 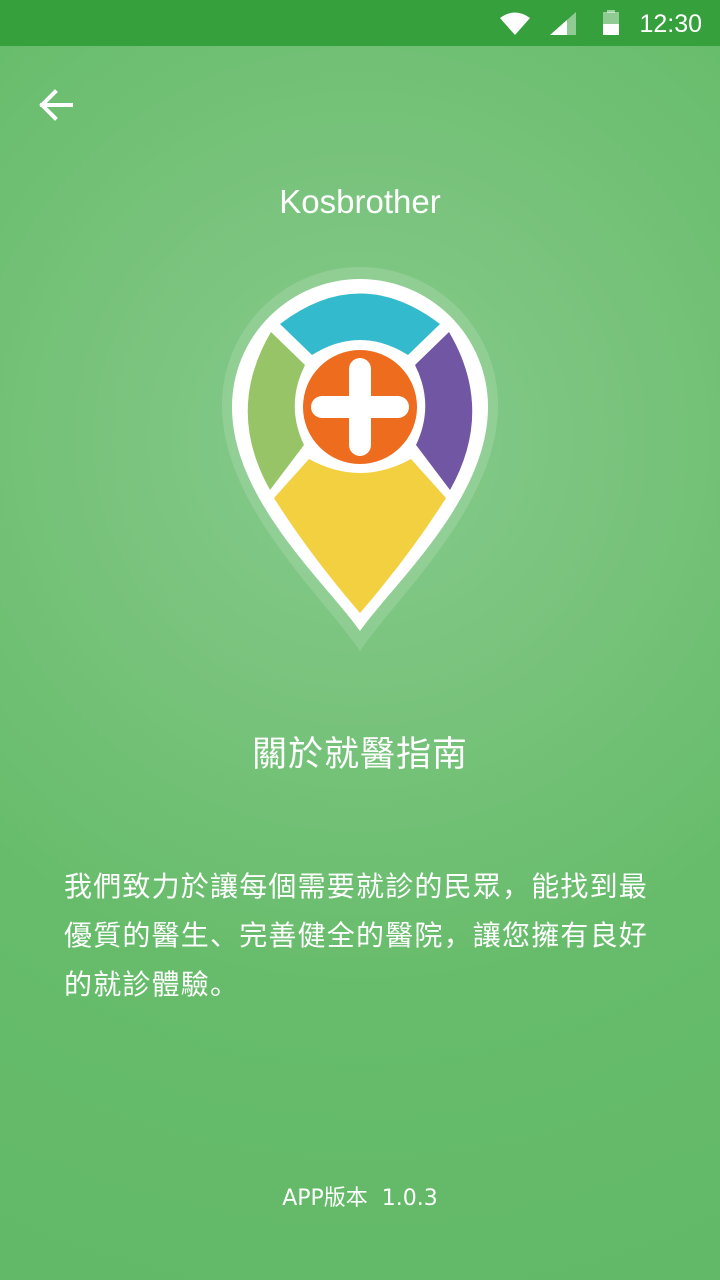 What do you see at coordinates (360, 23) in the screenshot?
I see `status-bar: 12:30` at bounding box center [360, 23].